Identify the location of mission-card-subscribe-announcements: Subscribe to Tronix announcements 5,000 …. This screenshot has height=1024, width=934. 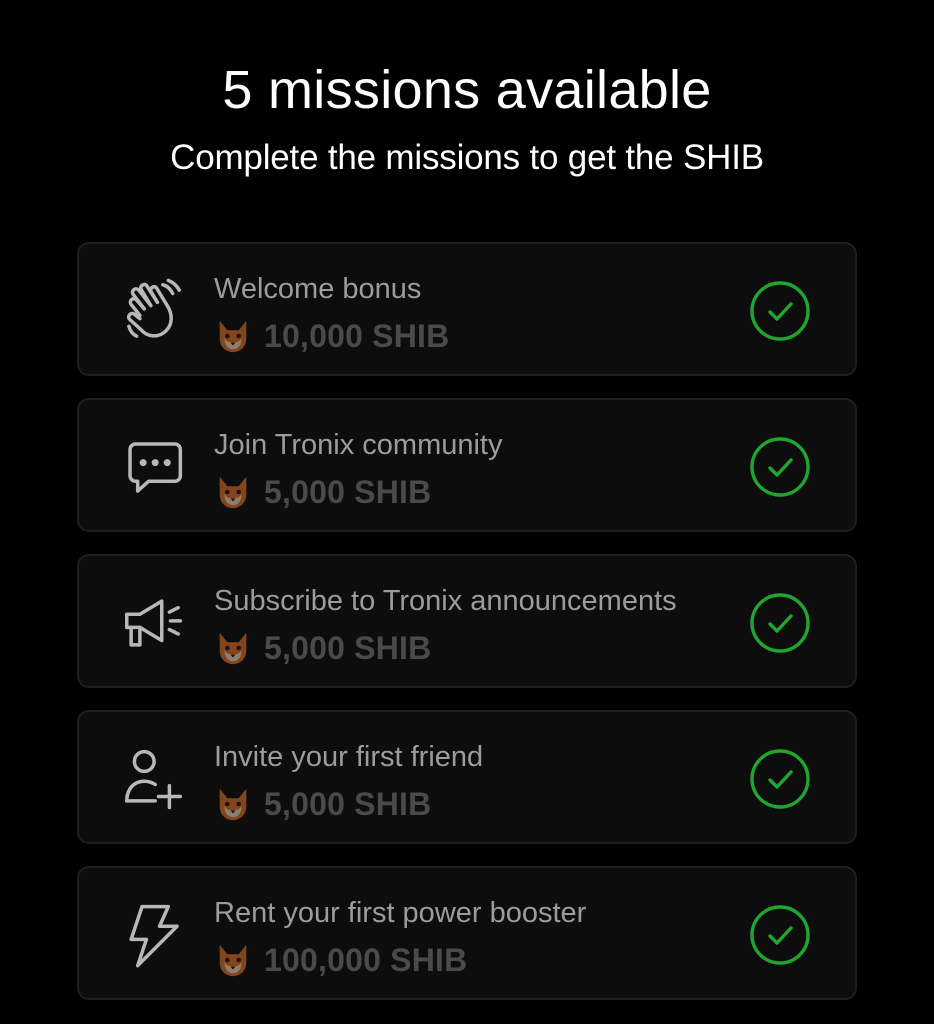
(467, 621).